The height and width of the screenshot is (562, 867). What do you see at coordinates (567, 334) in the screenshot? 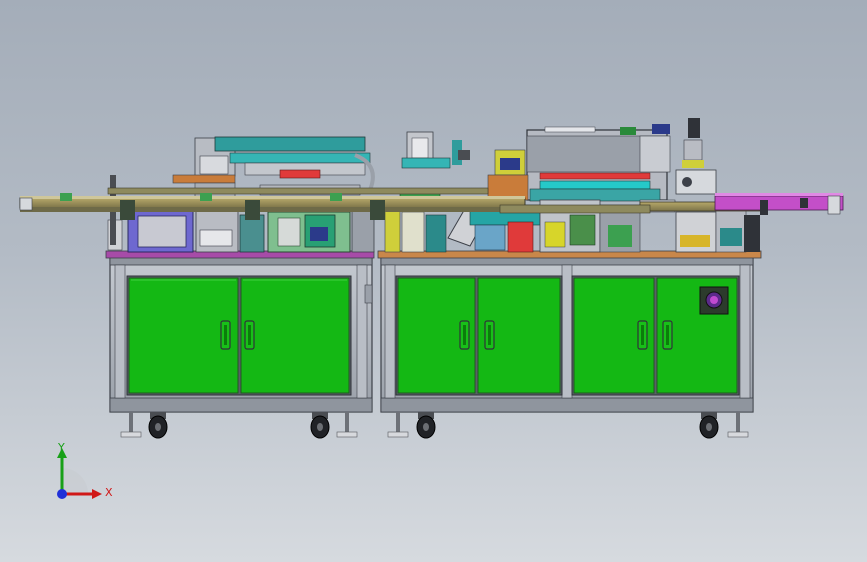
I see `right-cabinet` at bounding box center [567, 334].